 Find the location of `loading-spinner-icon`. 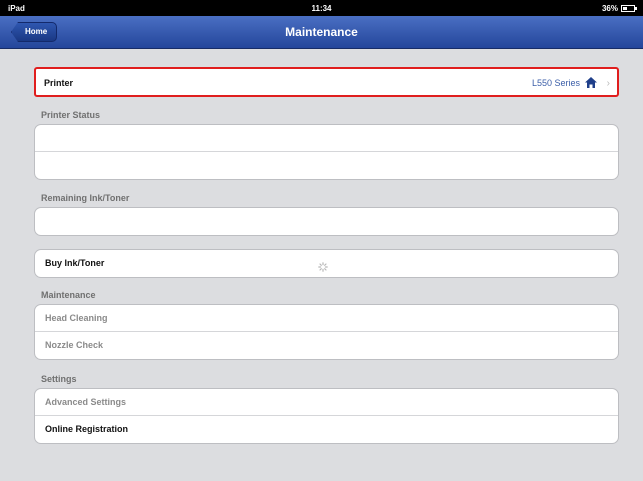

loading-spinner-icon is located at coordinates (323, 267).